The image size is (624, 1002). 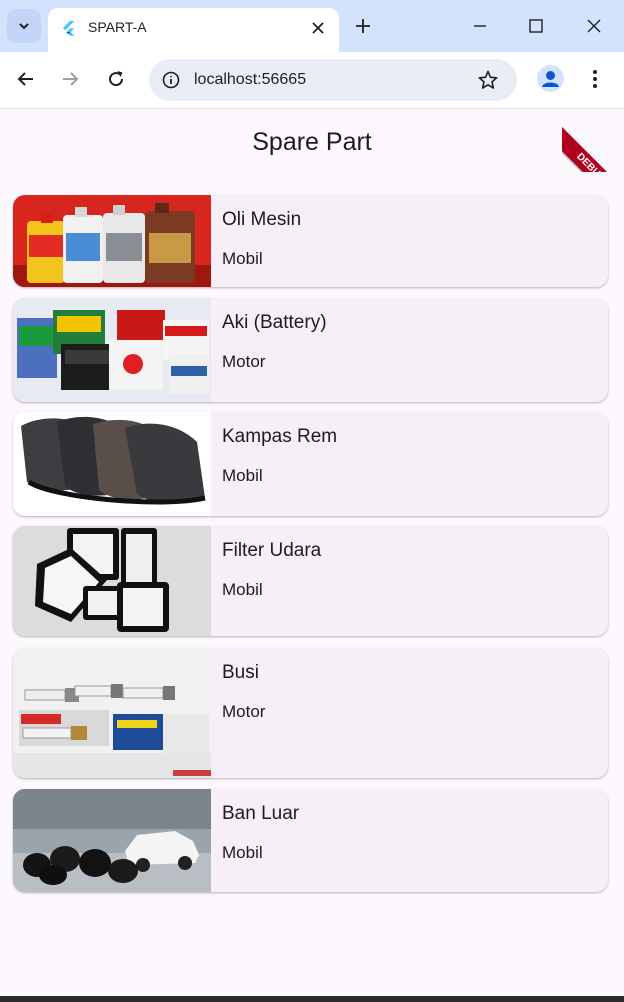 What do you see at coordinates (250, 80) in the screenshot?
I see `url-text: localhost:56665` at bounding box center [250, 80].